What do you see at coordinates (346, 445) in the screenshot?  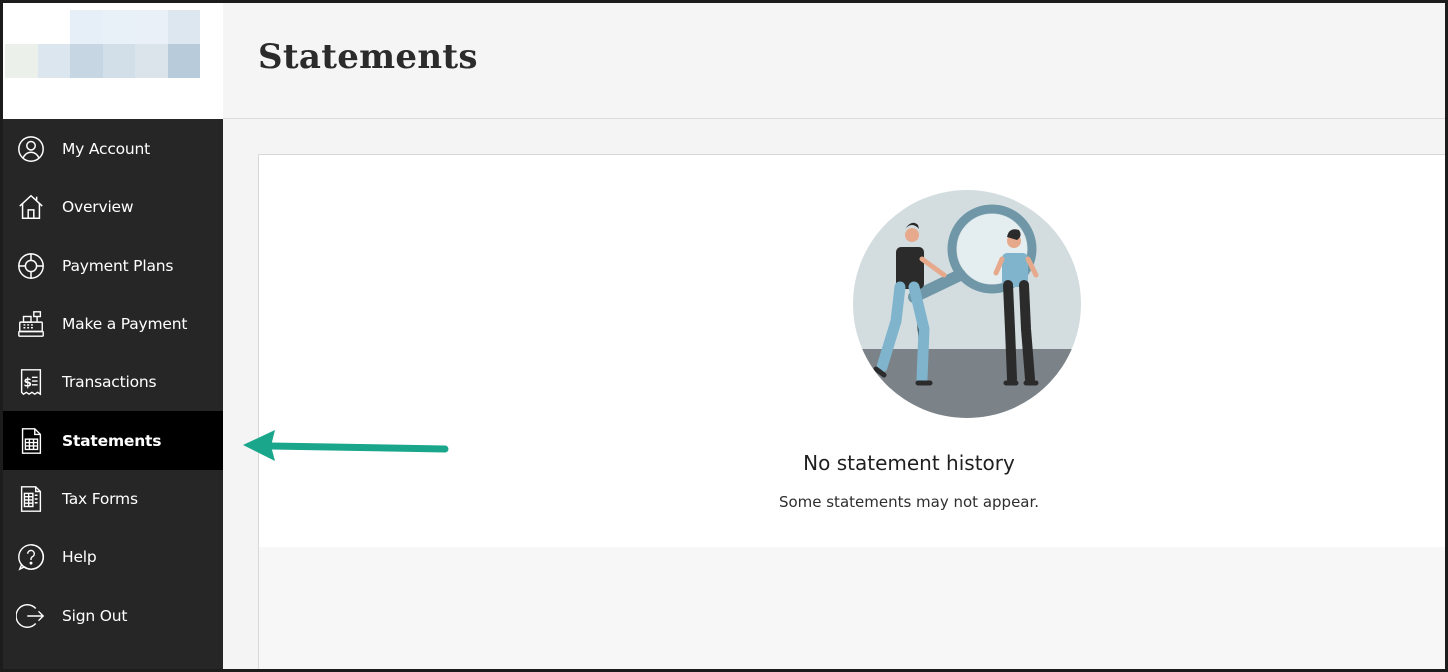 I see `annotation-arrow-icon` at bounding box center [346, 445].